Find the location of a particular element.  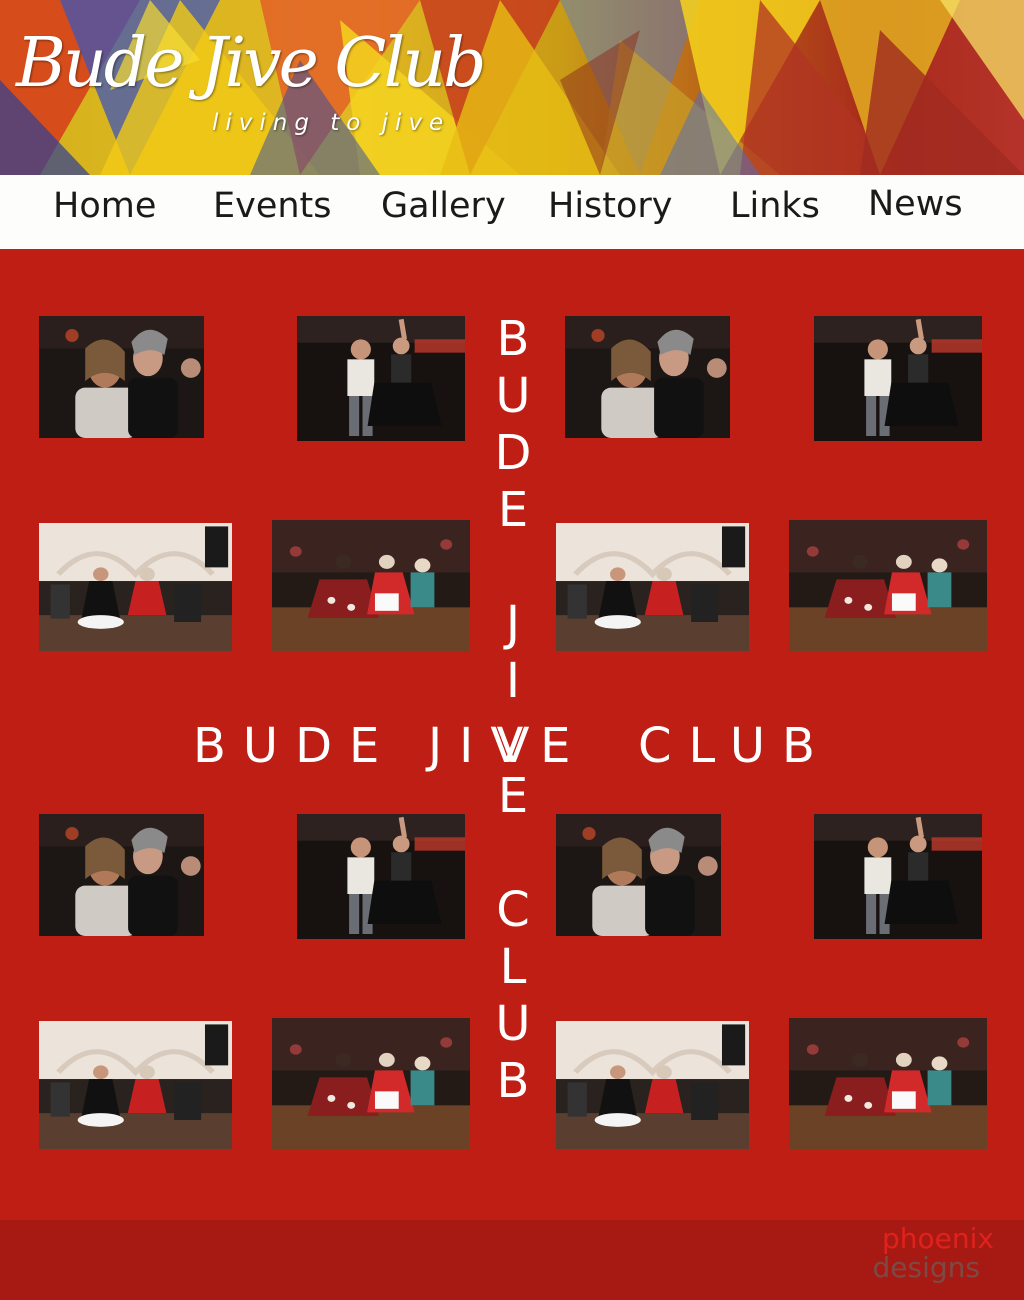

page-footer is located at coordinates (512, 1260).